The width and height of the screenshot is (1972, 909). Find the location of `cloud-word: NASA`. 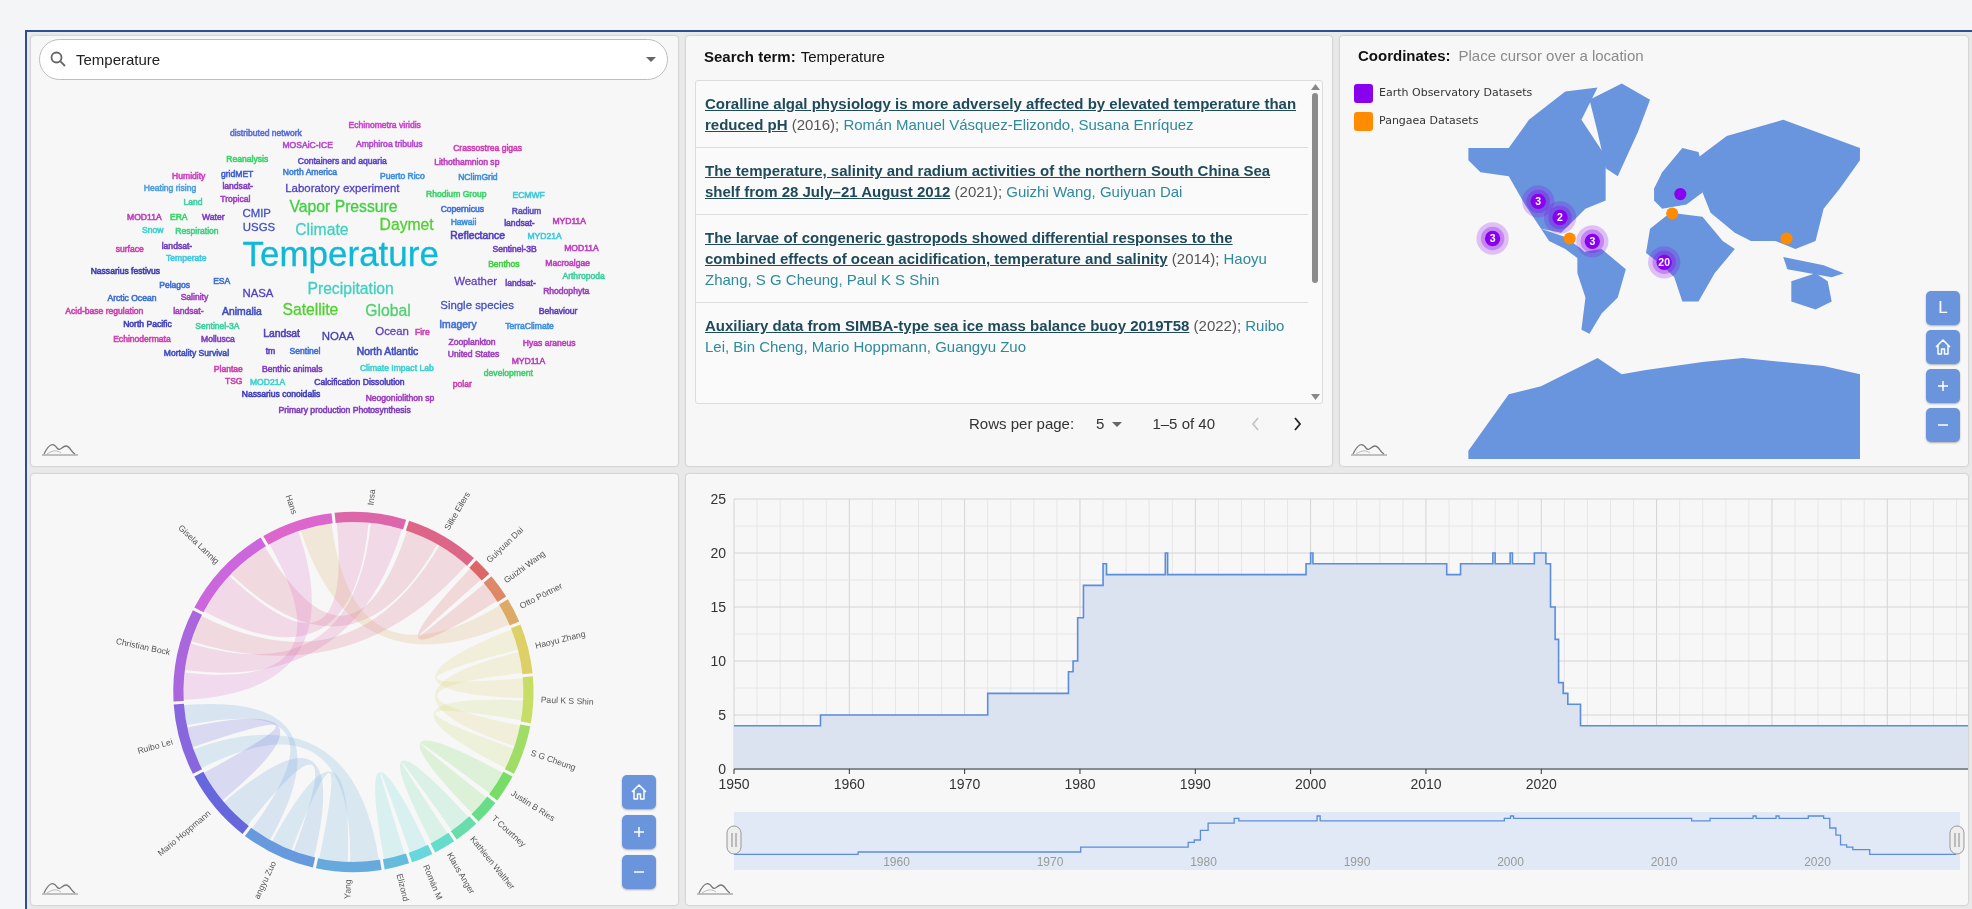

cloud-word: NASA is located at coordinates (258, 293).